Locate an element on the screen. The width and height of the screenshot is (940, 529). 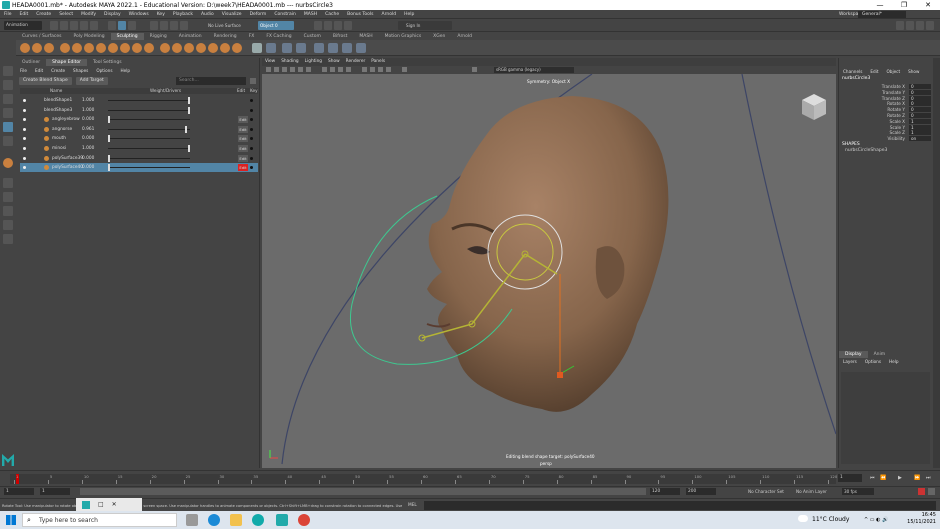
layer-tab-anim: Anim is located at coordinates (880, 354).